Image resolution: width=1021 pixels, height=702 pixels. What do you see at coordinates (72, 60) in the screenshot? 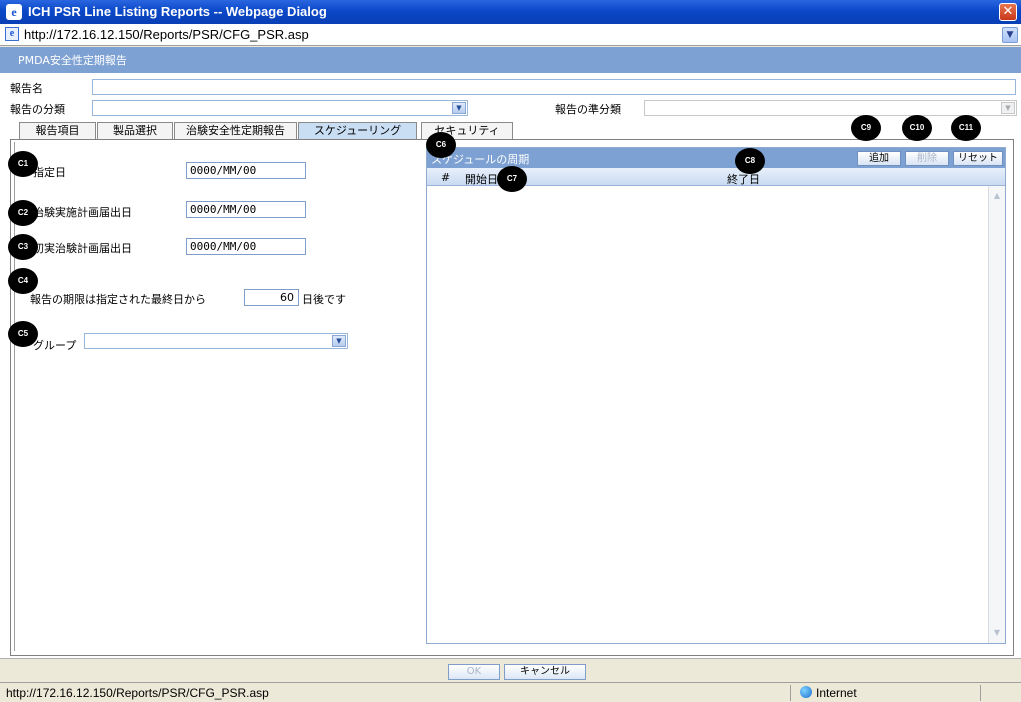
I see `app-header-title: PMDA安全性定期報告` at bounding box center [72, 60].